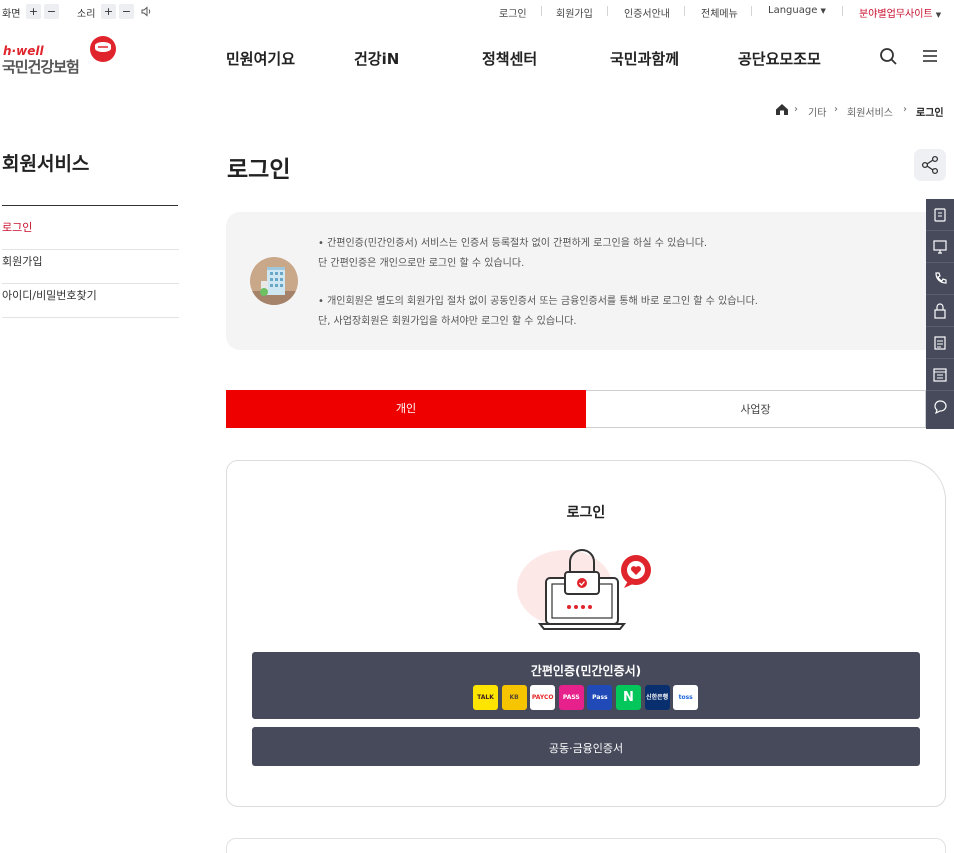 The image size is (954, 853). Describe the element at coordinates (259, 170) in the screenshot. I see `page-title: 로그인` at that location.